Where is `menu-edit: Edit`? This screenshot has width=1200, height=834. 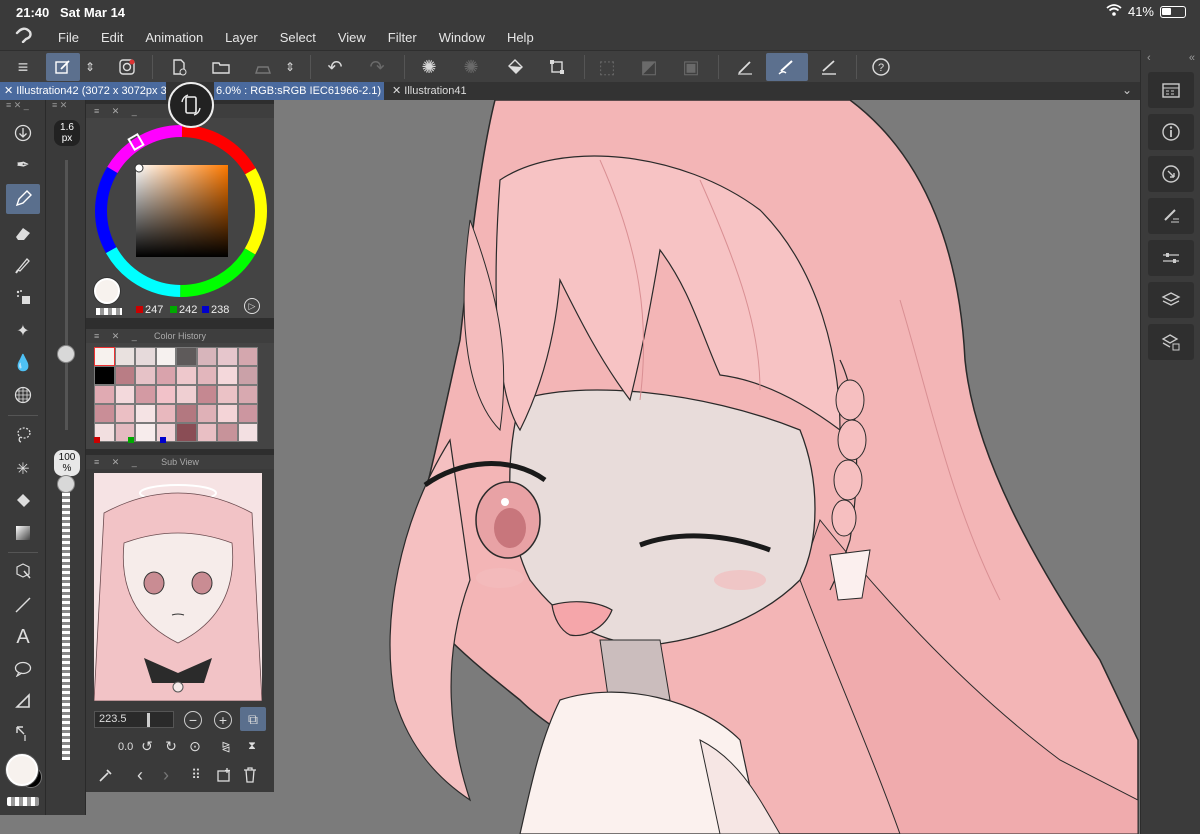 menu-edit: Edit is located at coordinates (112, 37).